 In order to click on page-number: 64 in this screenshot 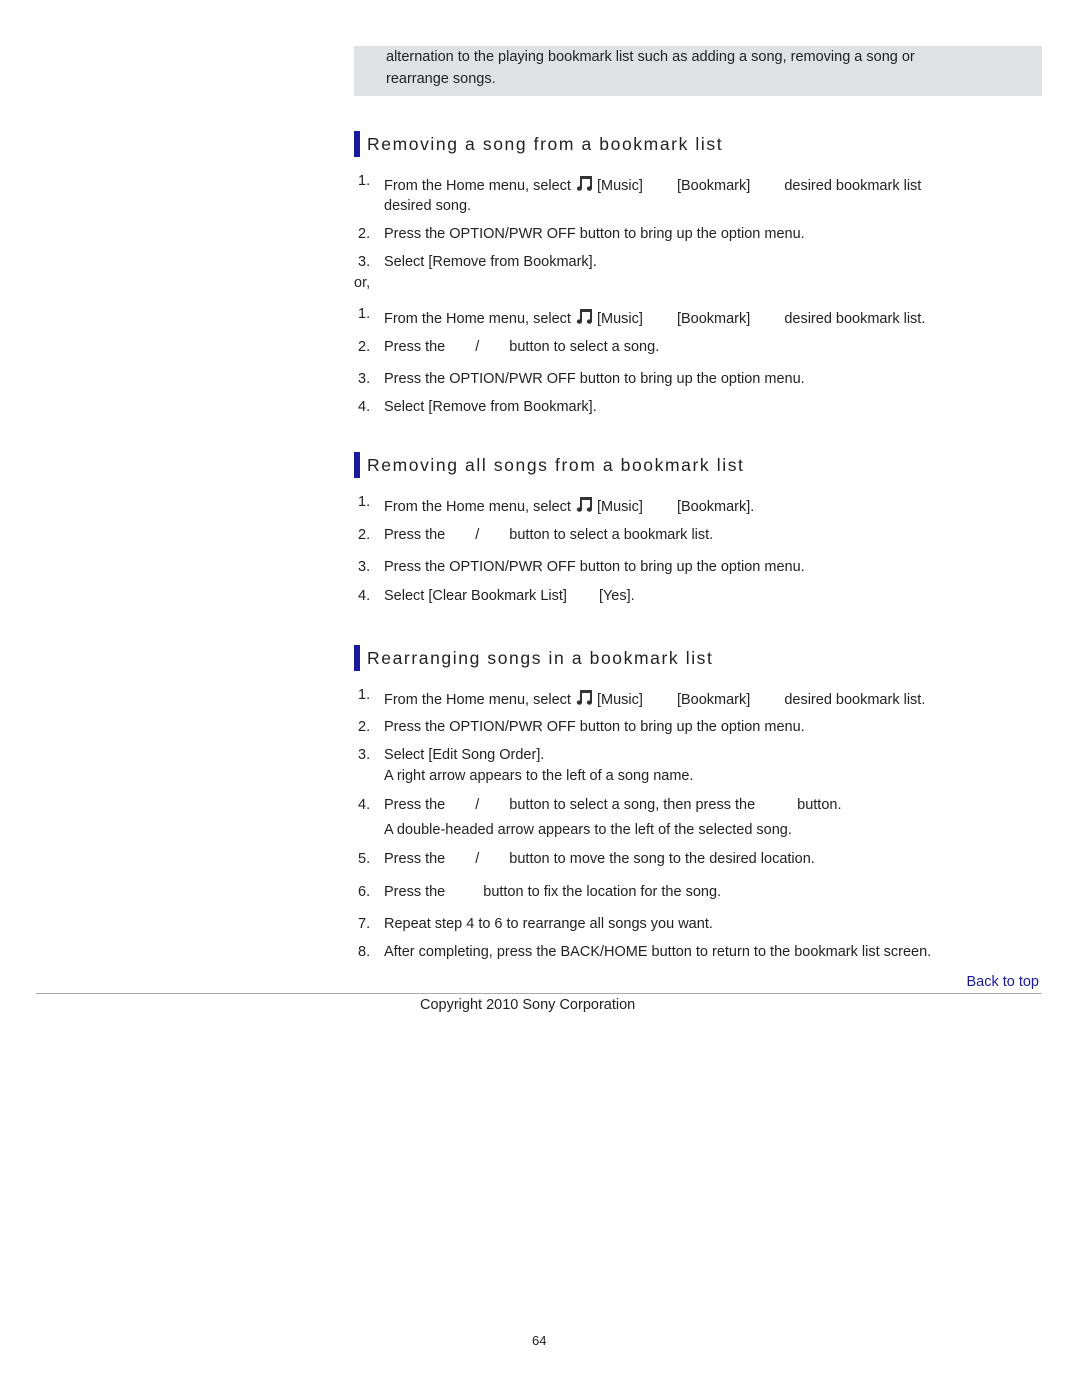, I will do `click(539, 1340)`.